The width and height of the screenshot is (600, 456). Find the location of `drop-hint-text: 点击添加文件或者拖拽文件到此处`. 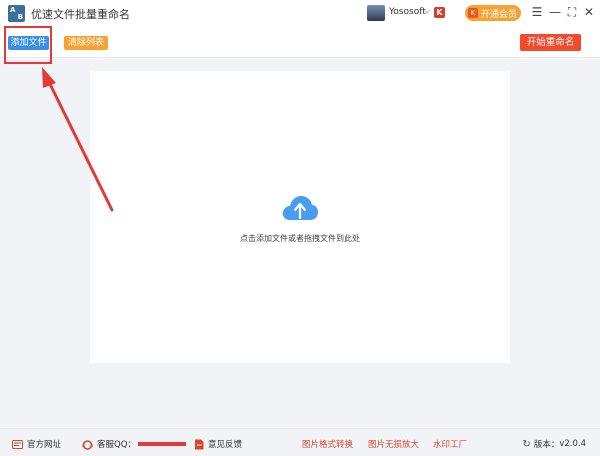

drop-hint-text: 点击添加文件或者拖拽文件到此处 is located at coordinates (300, 238).